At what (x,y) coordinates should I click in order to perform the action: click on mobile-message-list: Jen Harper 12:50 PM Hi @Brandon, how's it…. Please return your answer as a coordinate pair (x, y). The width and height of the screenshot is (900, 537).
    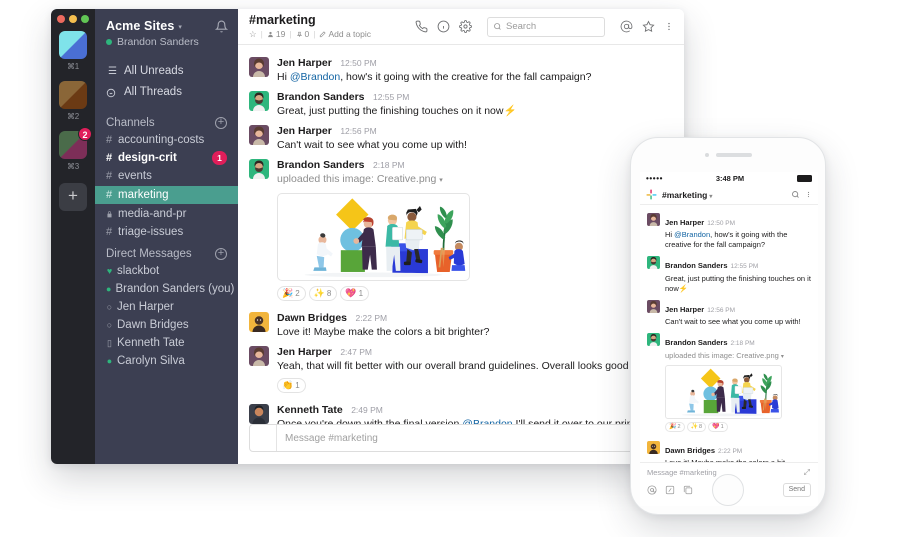
    Looking at the image, I should click on (729, 333).